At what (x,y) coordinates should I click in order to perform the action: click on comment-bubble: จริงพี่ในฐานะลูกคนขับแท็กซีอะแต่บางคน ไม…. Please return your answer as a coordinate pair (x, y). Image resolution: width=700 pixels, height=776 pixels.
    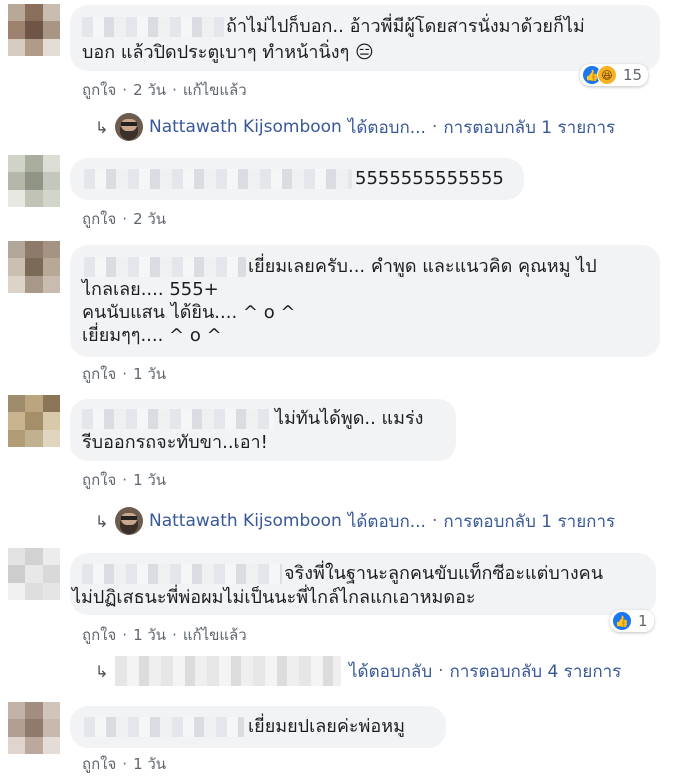
    Looking at the image, I should click on (363, 584).